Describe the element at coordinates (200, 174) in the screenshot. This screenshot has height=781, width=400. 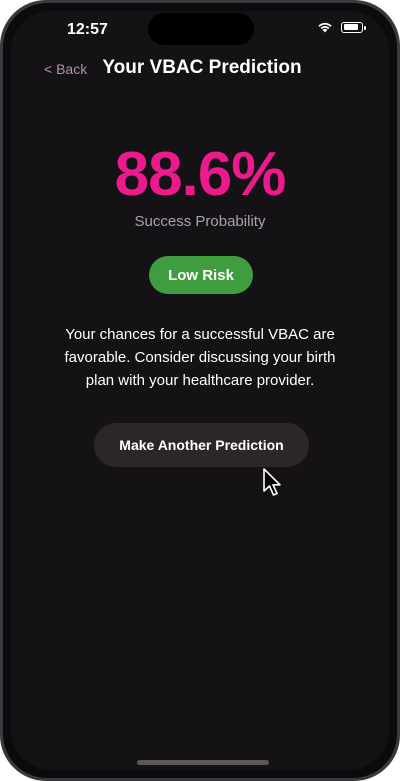
I see `success-percentage: 88.6%` at that location.